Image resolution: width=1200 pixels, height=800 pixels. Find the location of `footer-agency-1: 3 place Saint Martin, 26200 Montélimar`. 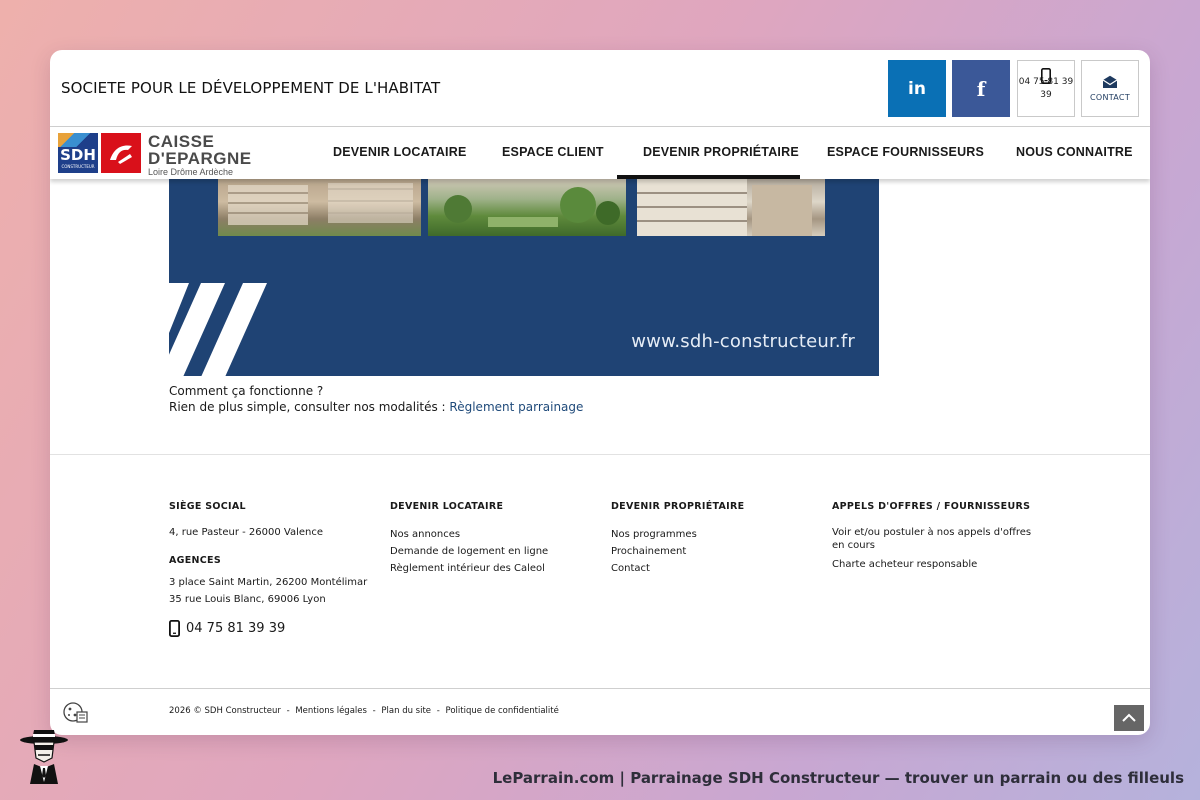

footer-agency-1: 3 place Saint Martin, 26200 Montélimar is located at coordinates (268, 582).